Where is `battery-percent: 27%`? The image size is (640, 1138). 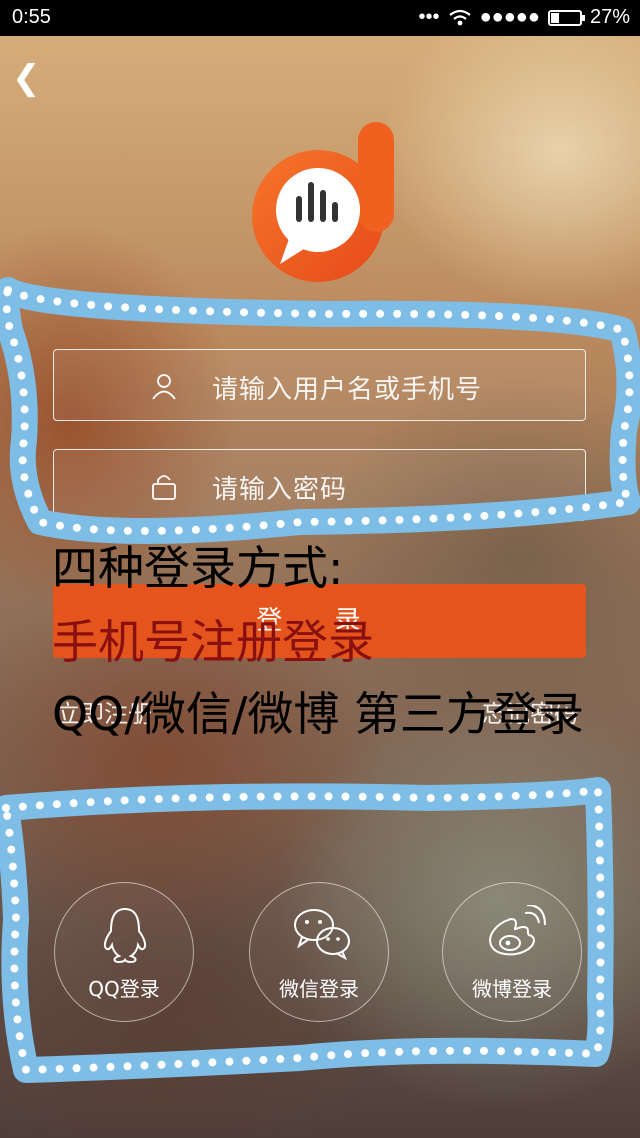
battery-percent: 27% is located at coordinates (609, 17).